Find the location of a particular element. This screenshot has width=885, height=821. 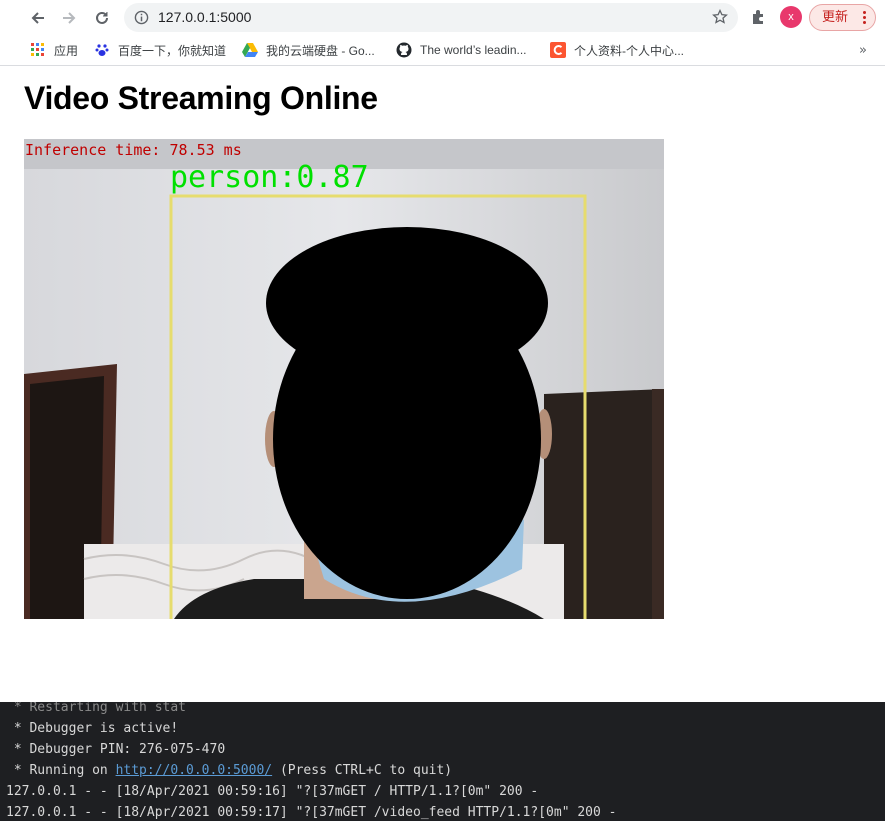

baidu-paw-icon is located at coordinates (102, 50).